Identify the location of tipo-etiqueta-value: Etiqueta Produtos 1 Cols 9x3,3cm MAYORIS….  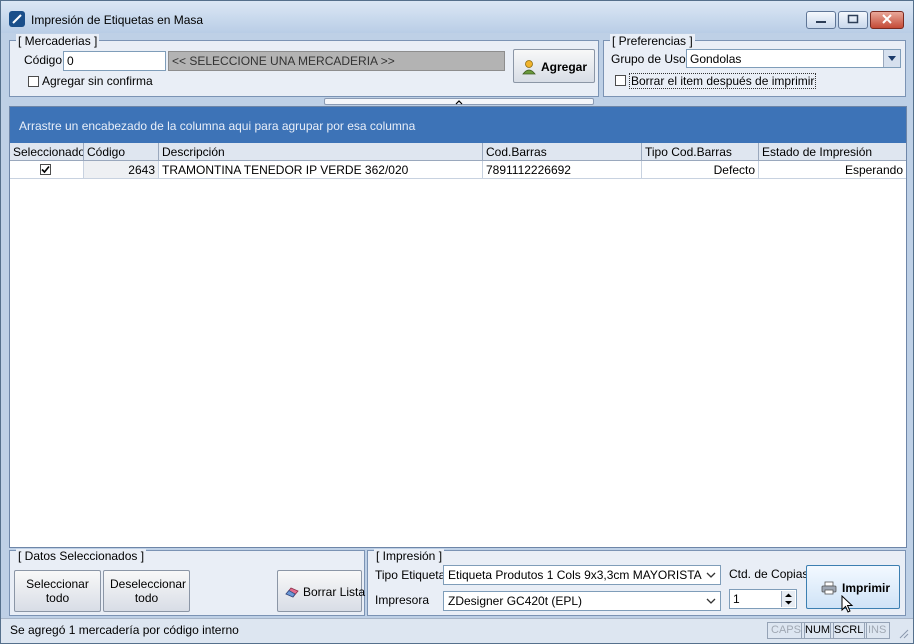
(575, 575).